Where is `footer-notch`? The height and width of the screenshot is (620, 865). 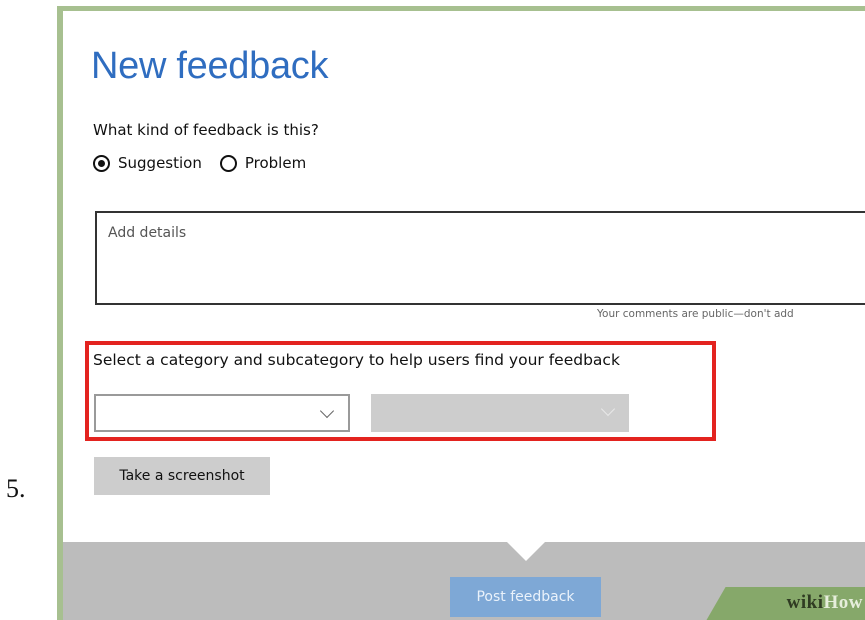 footer-notch is located at coordinates (526, 551).